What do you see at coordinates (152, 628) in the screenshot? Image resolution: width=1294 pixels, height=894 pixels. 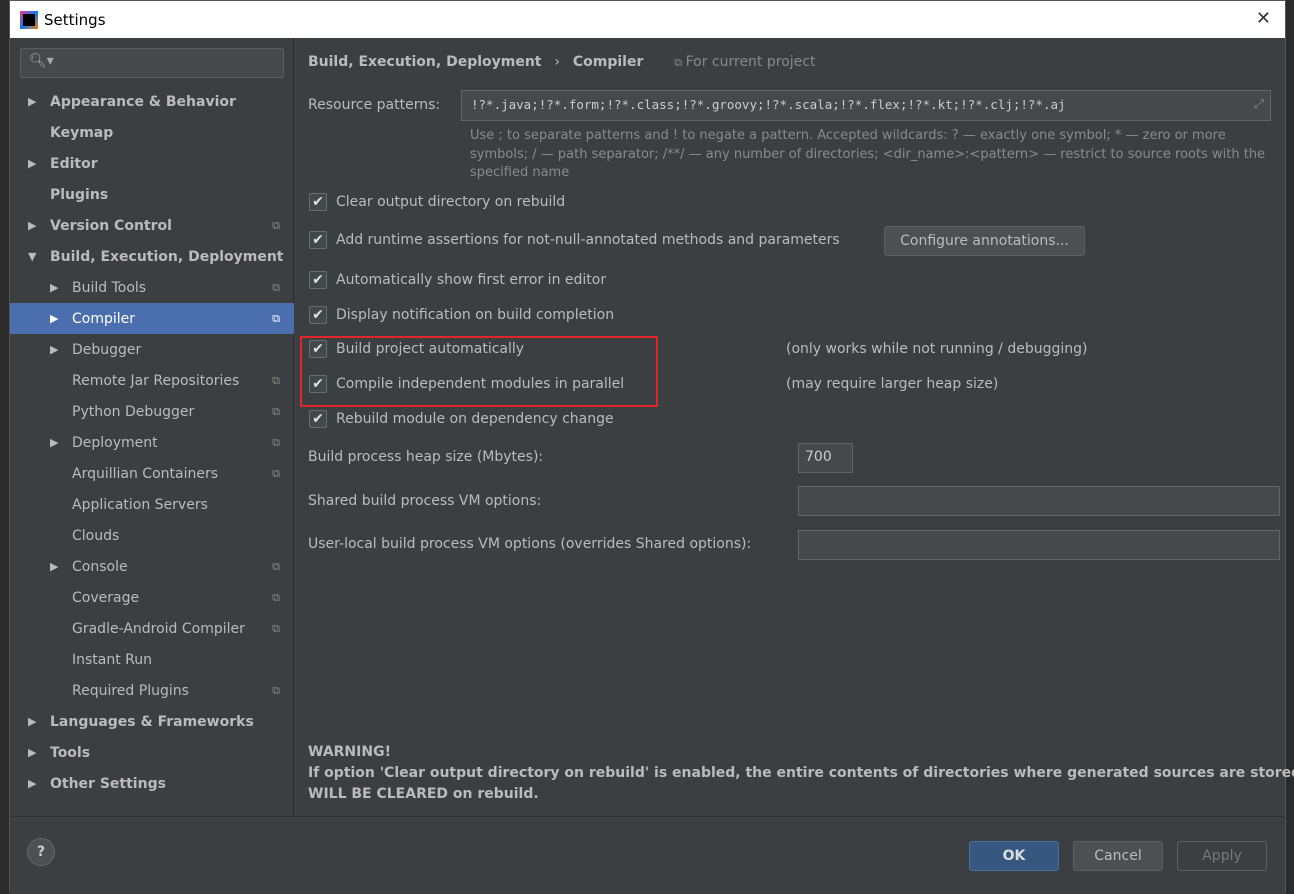 I see `sidebar-item: Gradle-Android Compiler ⧉` at bounding box center [152, 628].